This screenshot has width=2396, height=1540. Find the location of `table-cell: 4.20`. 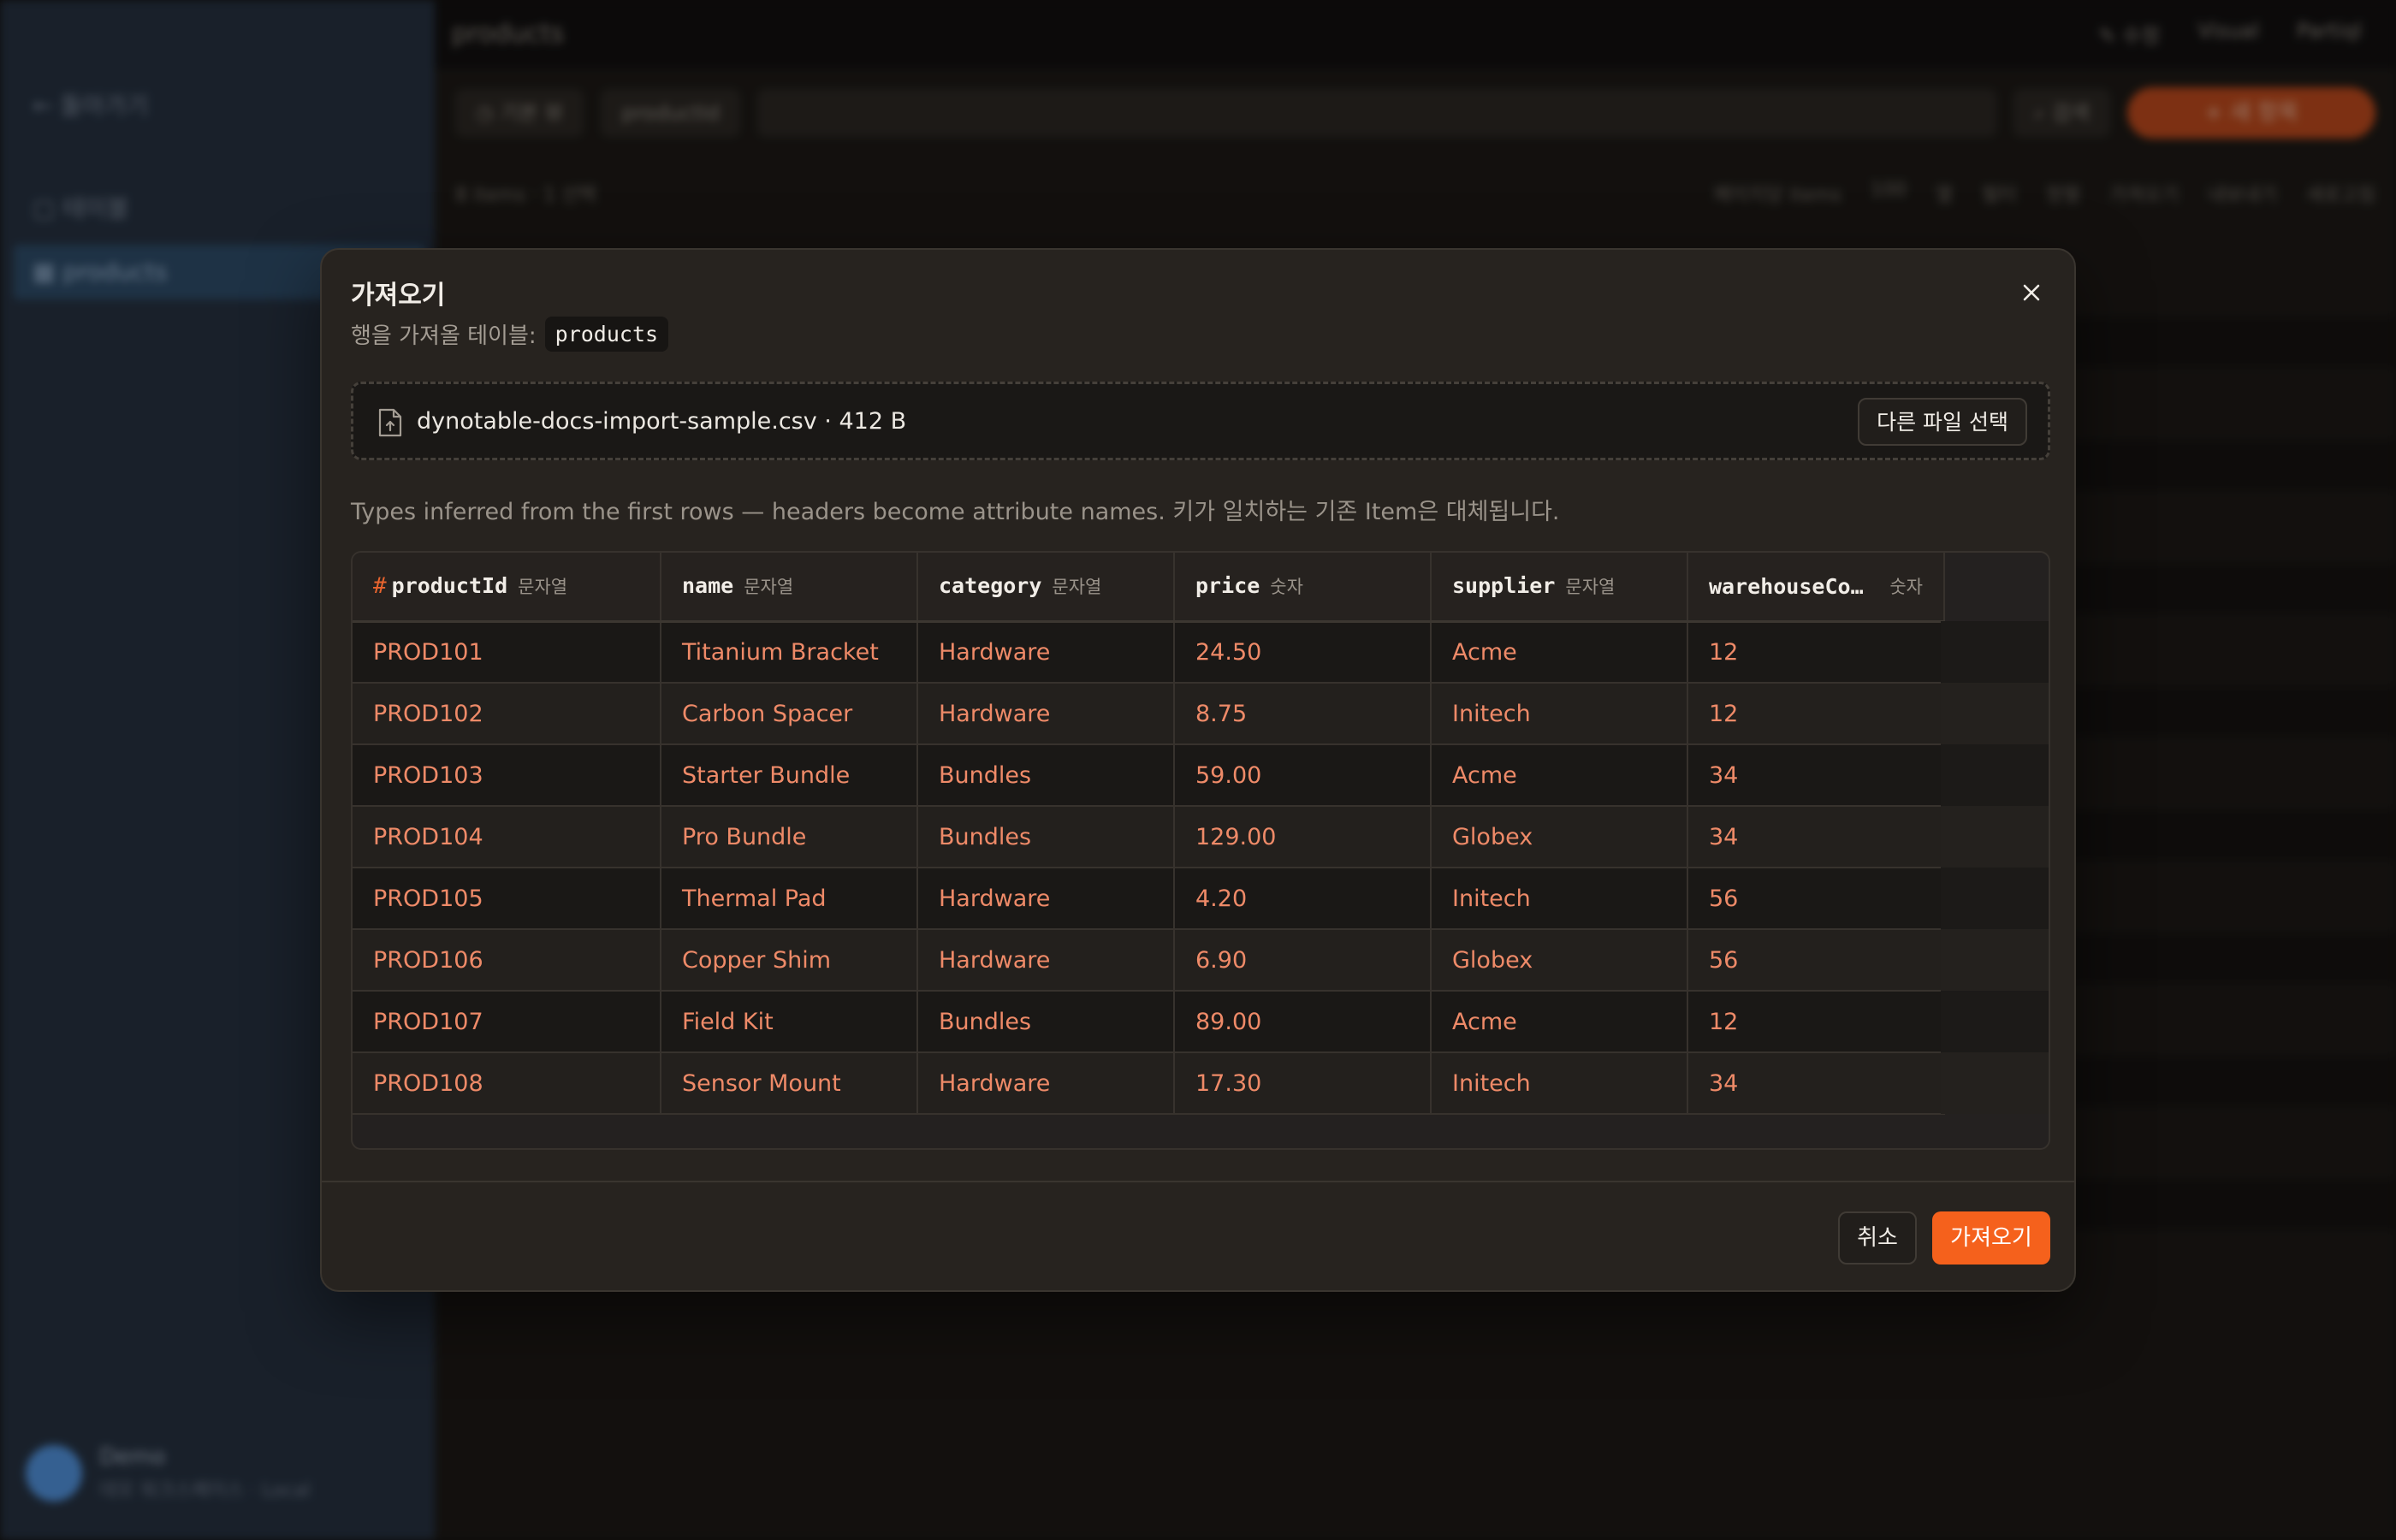

table-cell: 4.20 is located at coordinates (1303, 899).